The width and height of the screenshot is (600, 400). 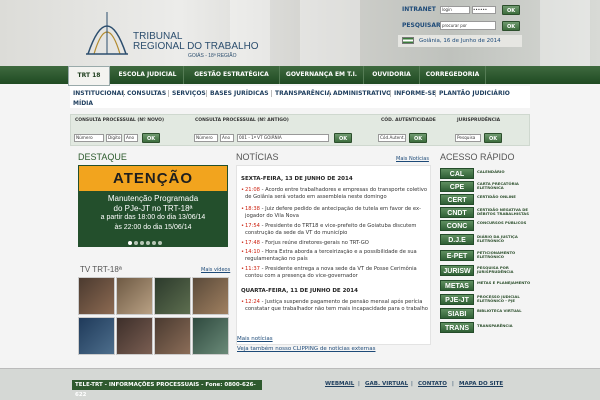 I want to click on jurisprudencia-input: Pesquisa, so click(x=468, y=138).